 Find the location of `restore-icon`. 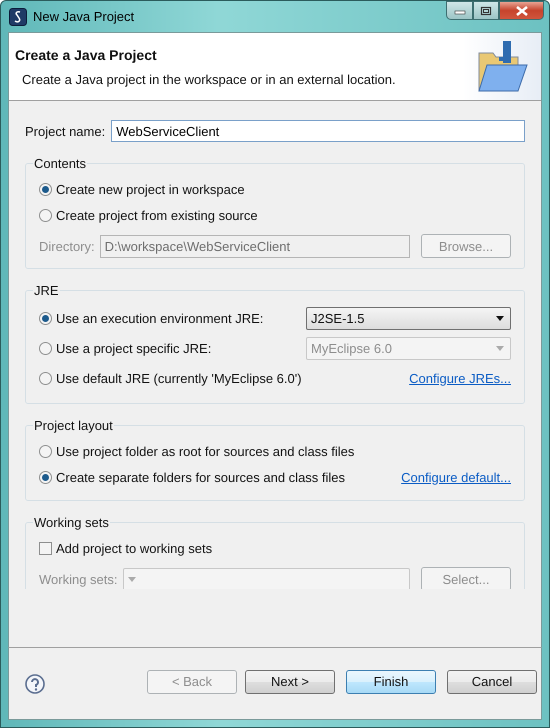

restore-icon is located at coordinates (486, 11).